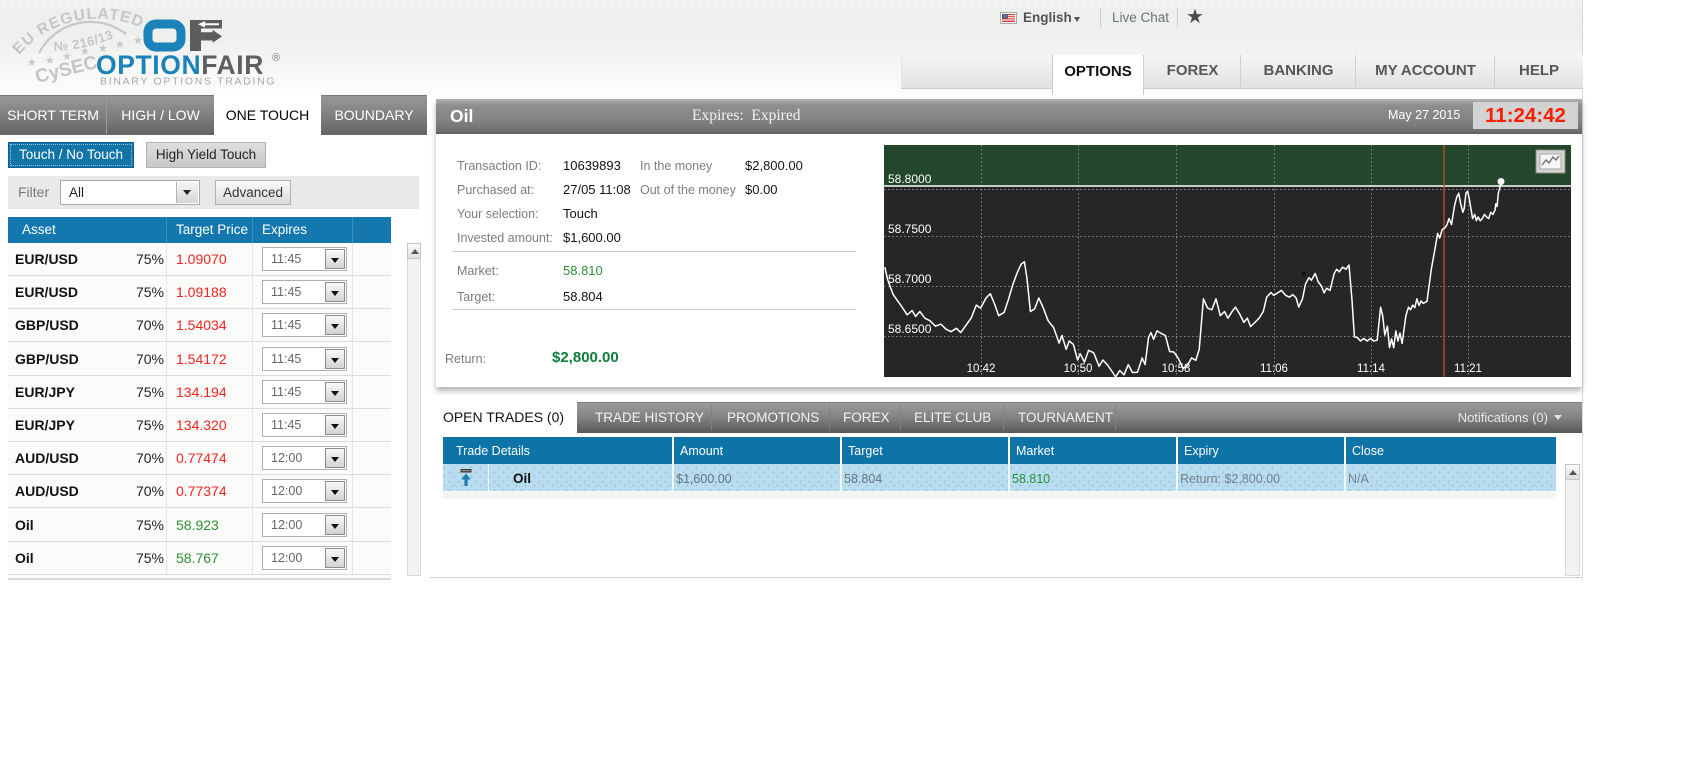  What do you see at coordinates (1176, 369) in the screenshot?
I see `svg-text: 10:58` at bounding box center [1176, 369].